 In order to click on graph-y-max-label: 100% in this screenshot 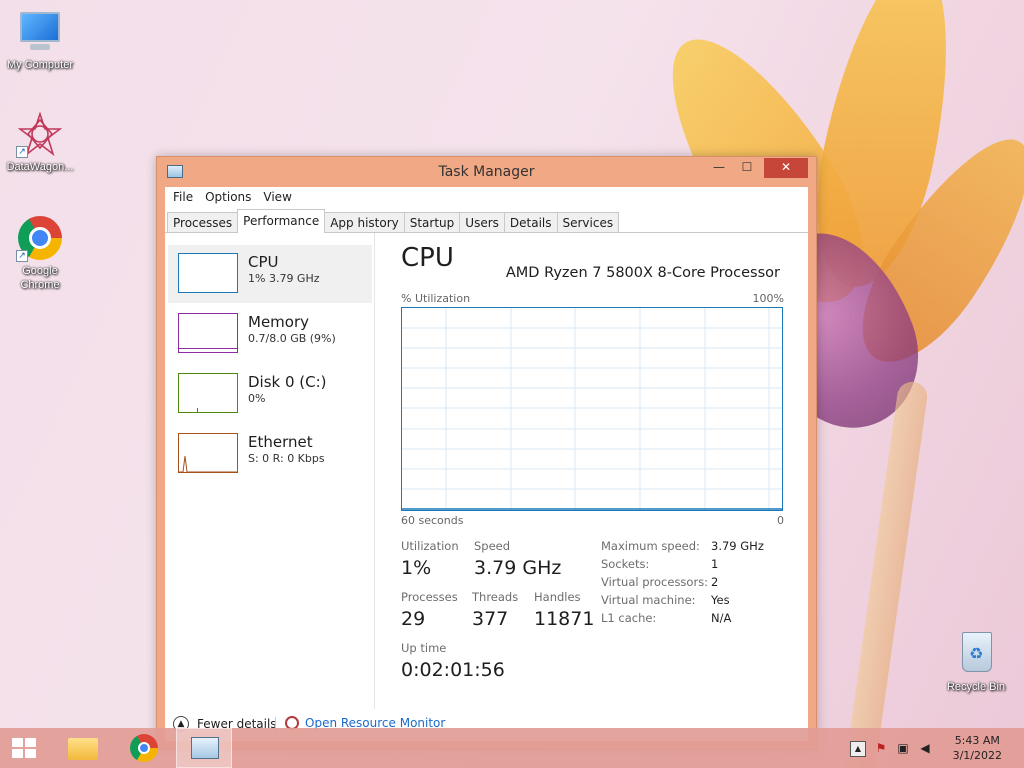, I will do `click(768, 298)`.